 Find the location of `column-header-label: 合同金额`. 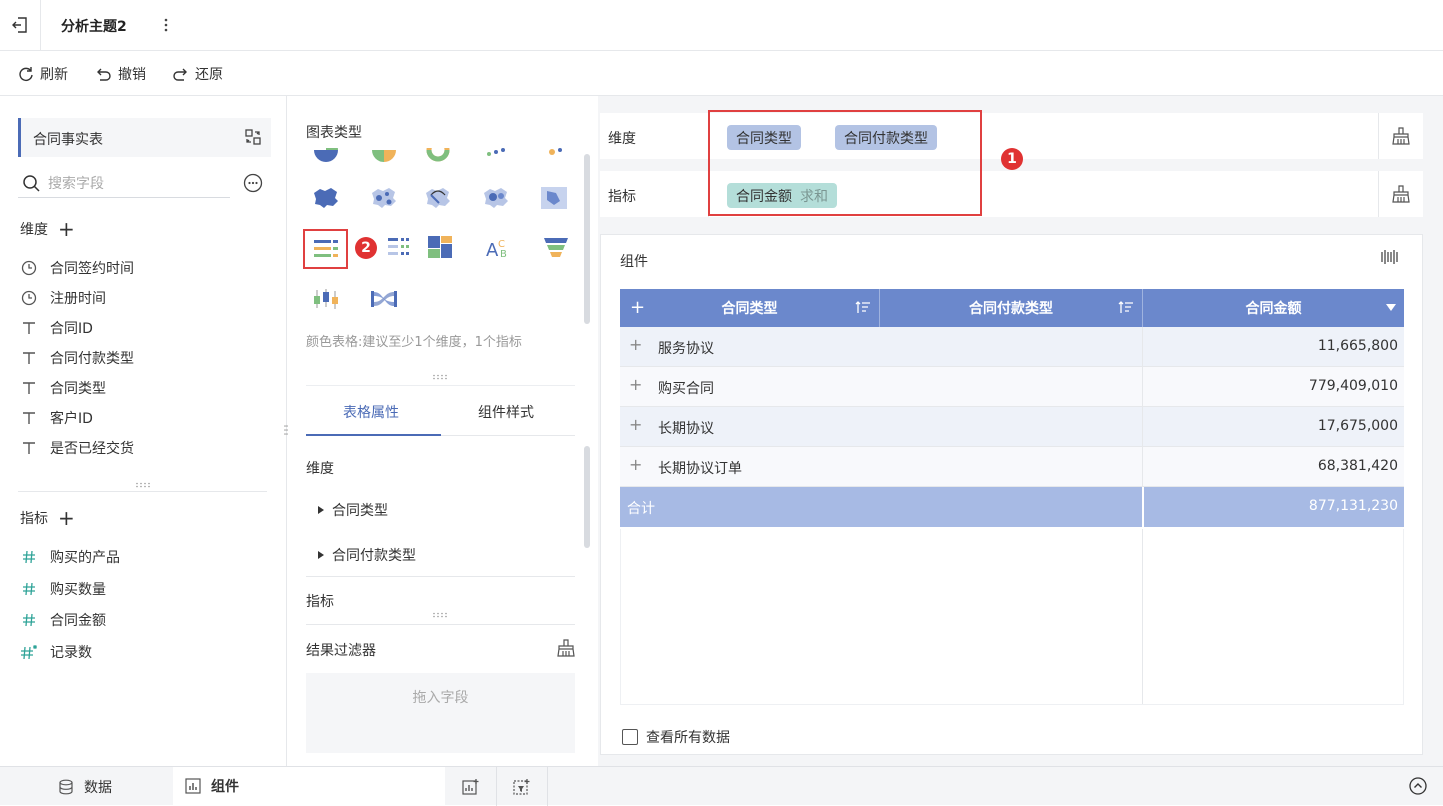

column-header-label: 合同金额 is located at coordinates (1273, 309).